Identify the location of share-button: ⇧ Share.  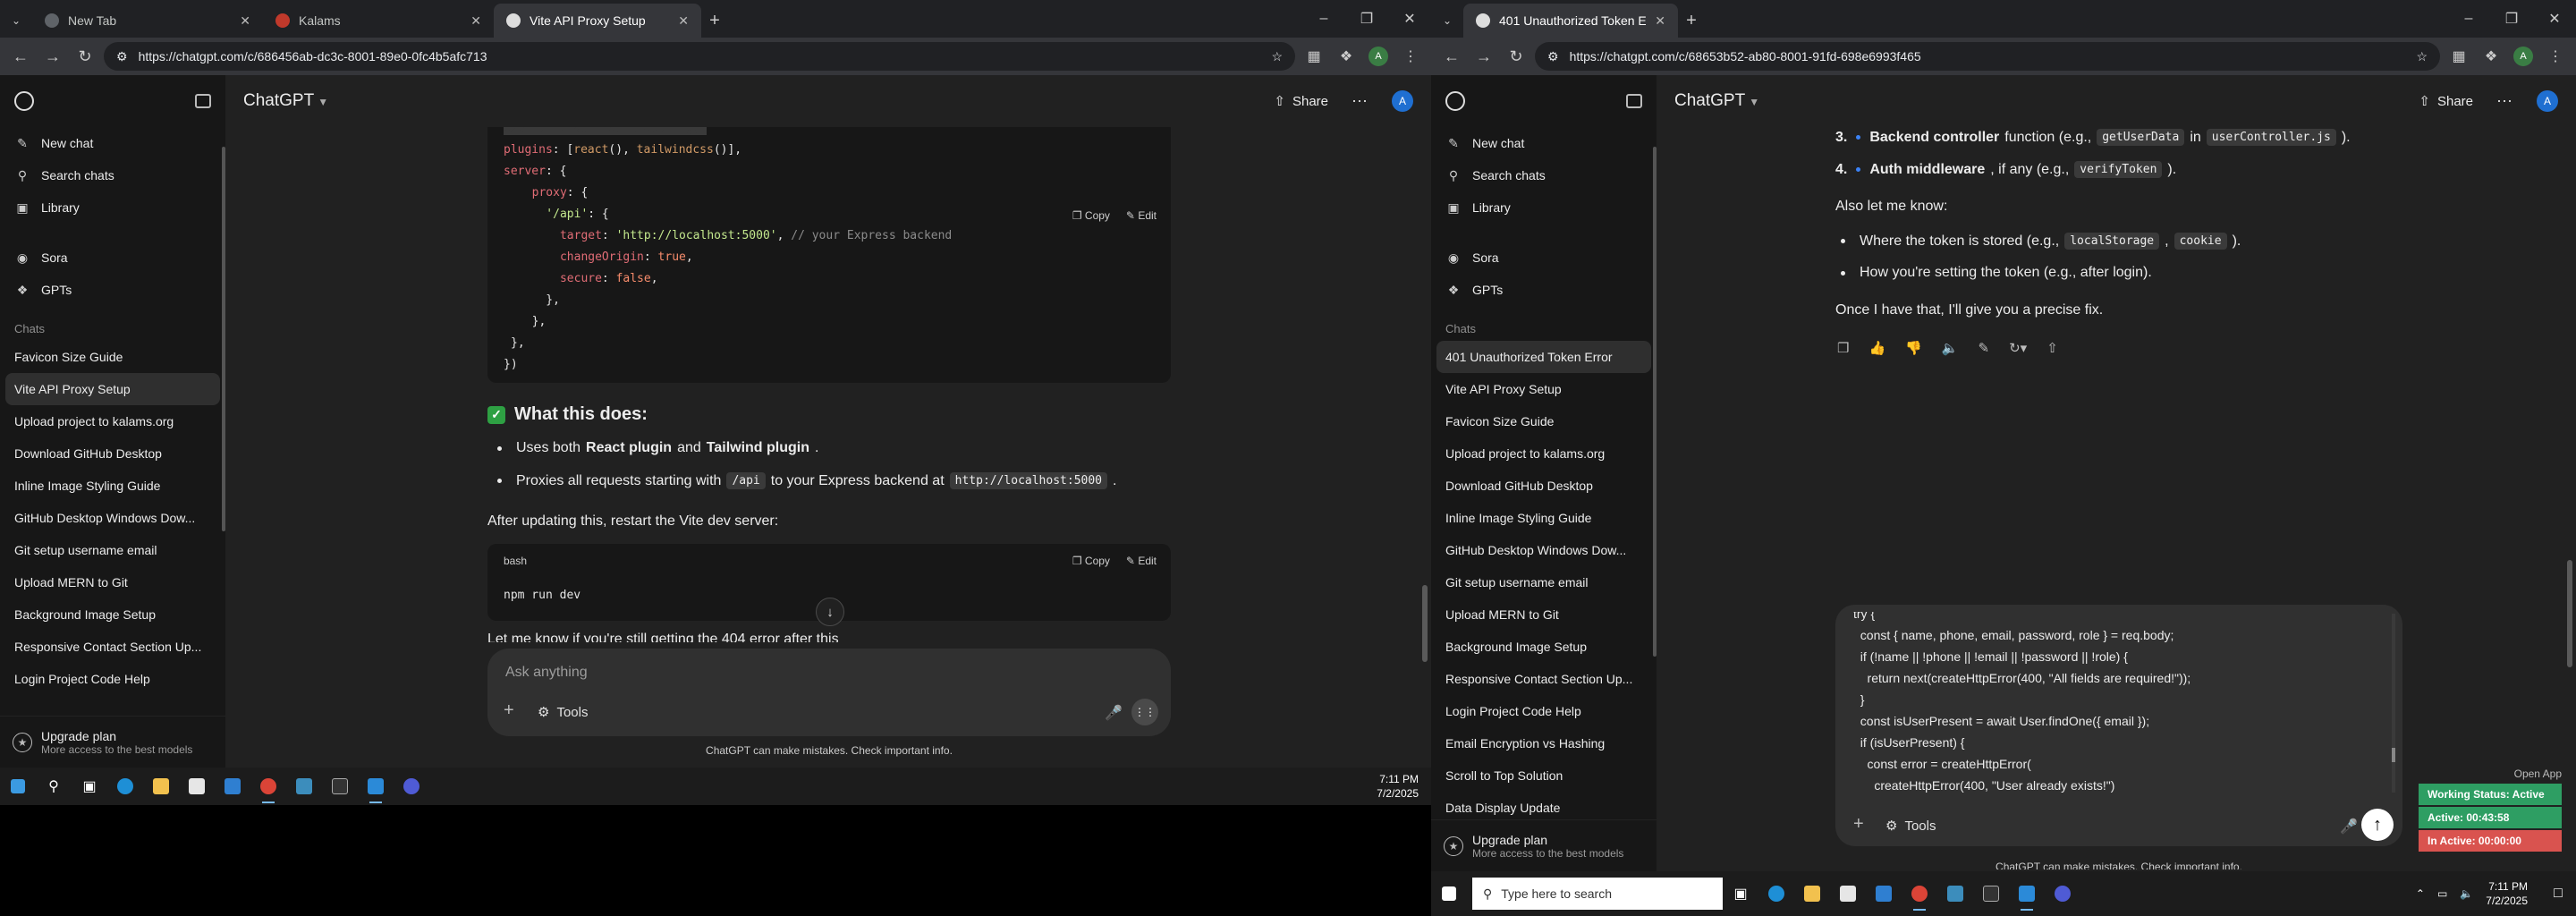
(1301, 101).